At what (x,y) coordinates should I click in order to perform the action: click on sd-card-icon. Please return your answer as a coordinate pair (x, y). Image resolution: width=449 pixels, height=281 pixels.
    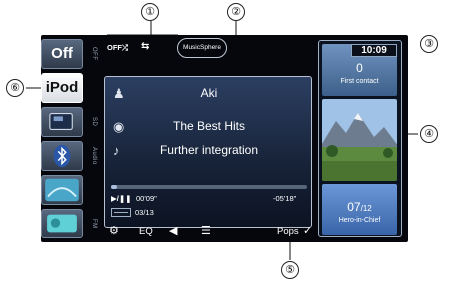
    Looking at the image, I should click on (61, 122).